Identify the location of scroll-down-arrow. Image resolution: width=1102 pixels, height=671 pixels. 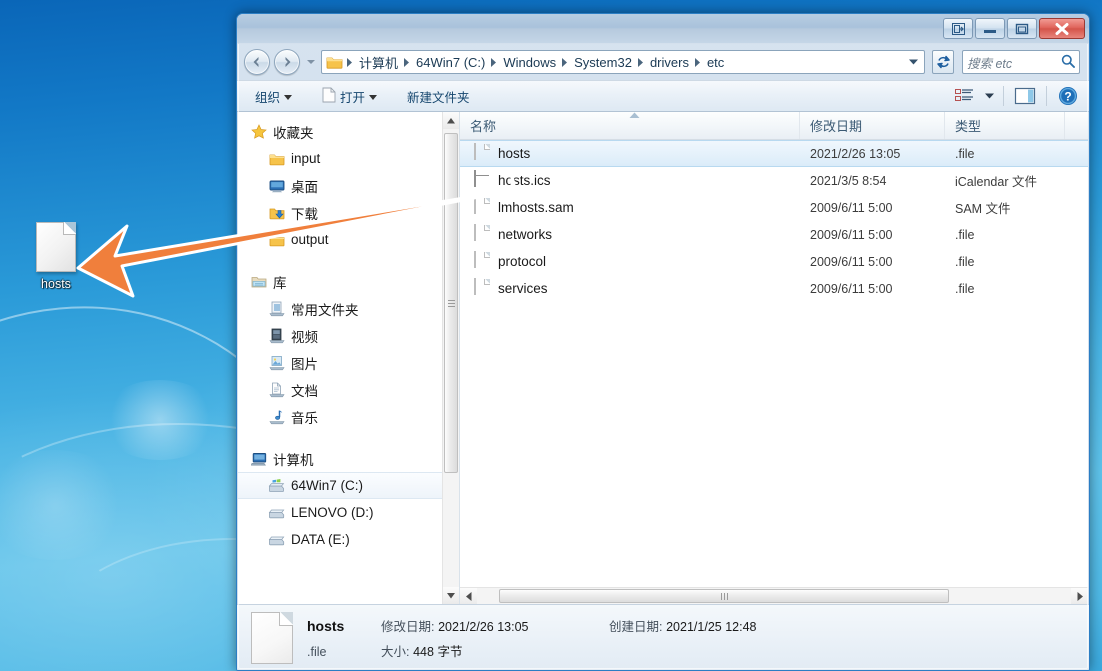
(451, 595).